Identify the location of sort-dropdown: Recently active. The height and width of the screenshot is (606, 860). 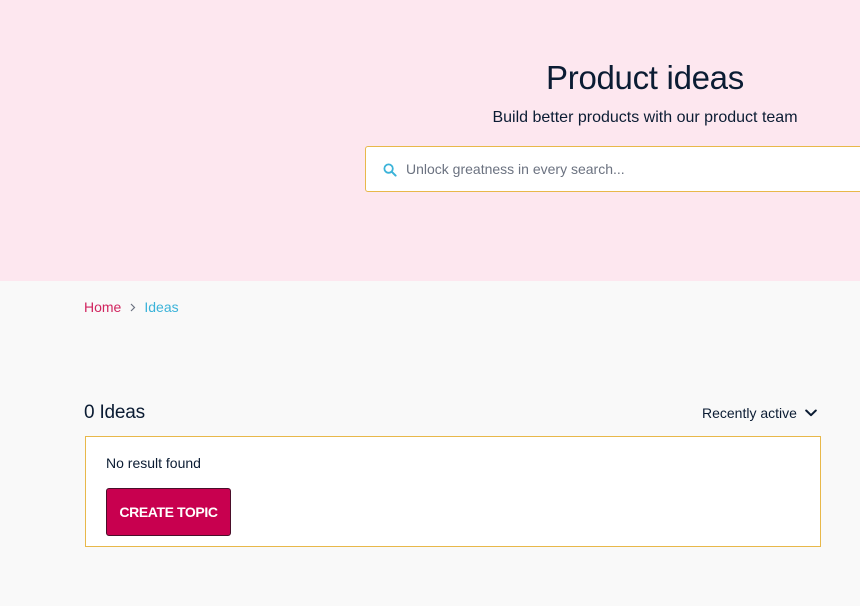
(759, 413).